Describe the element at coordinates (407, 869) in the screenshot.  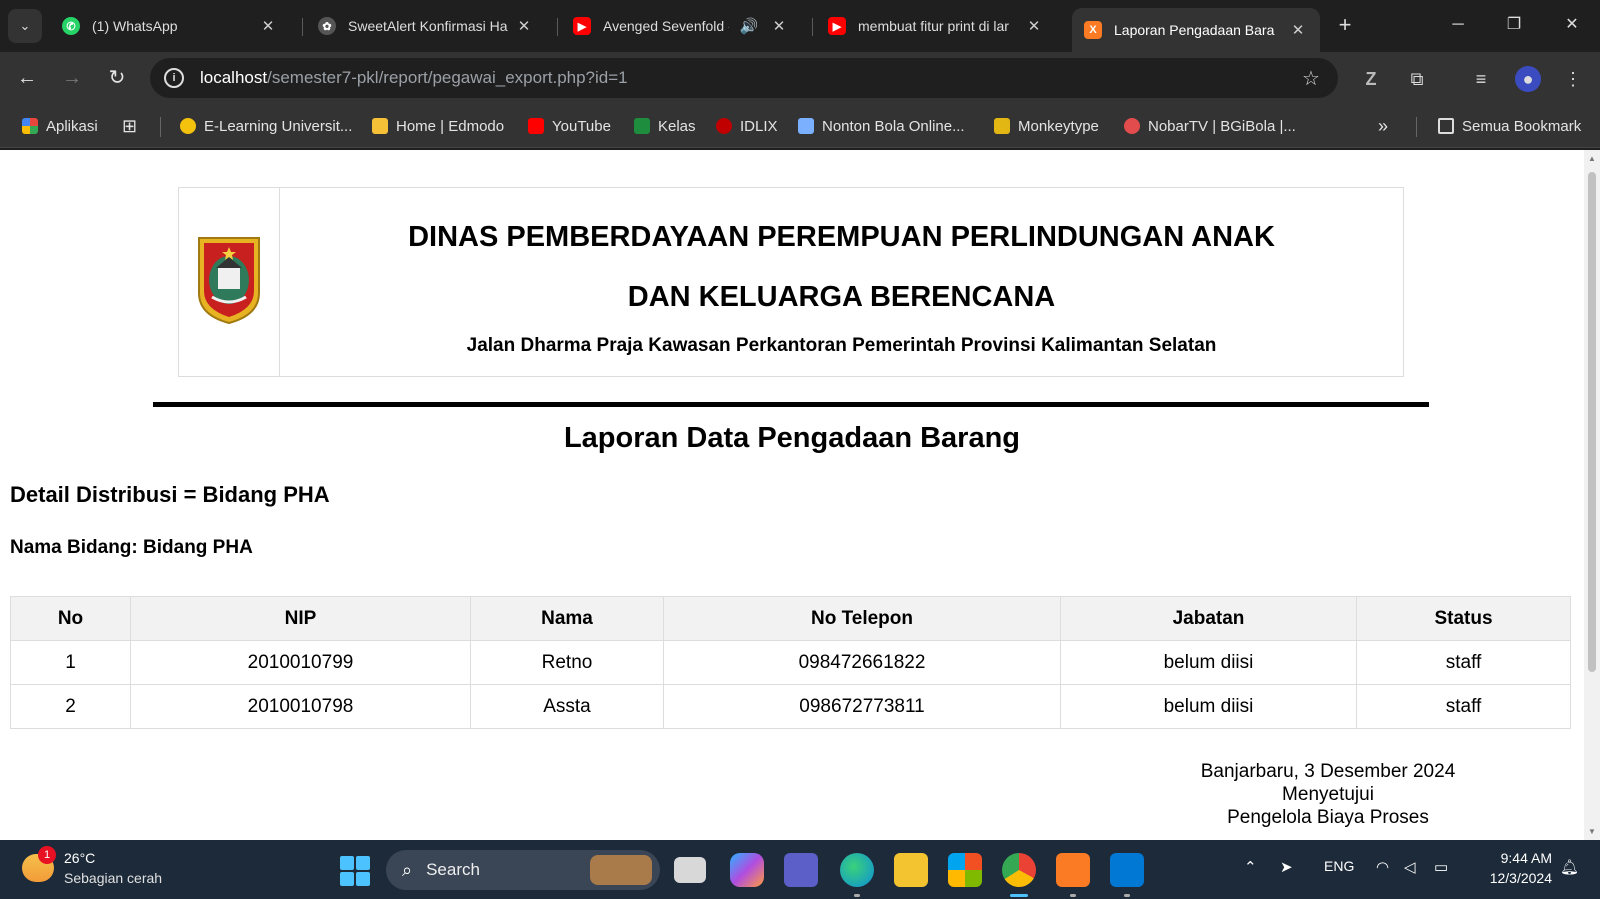
I see `search-icon: ⌕` at that location.